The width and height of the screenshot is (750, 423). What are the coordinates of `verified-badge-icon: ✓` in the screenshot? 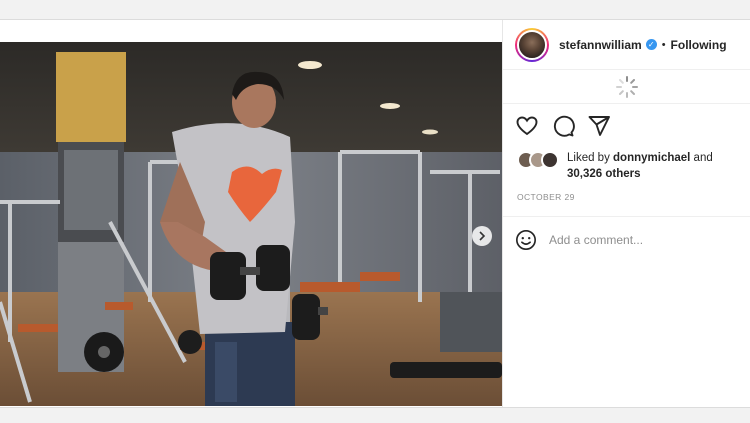 It's located at (651, 44).